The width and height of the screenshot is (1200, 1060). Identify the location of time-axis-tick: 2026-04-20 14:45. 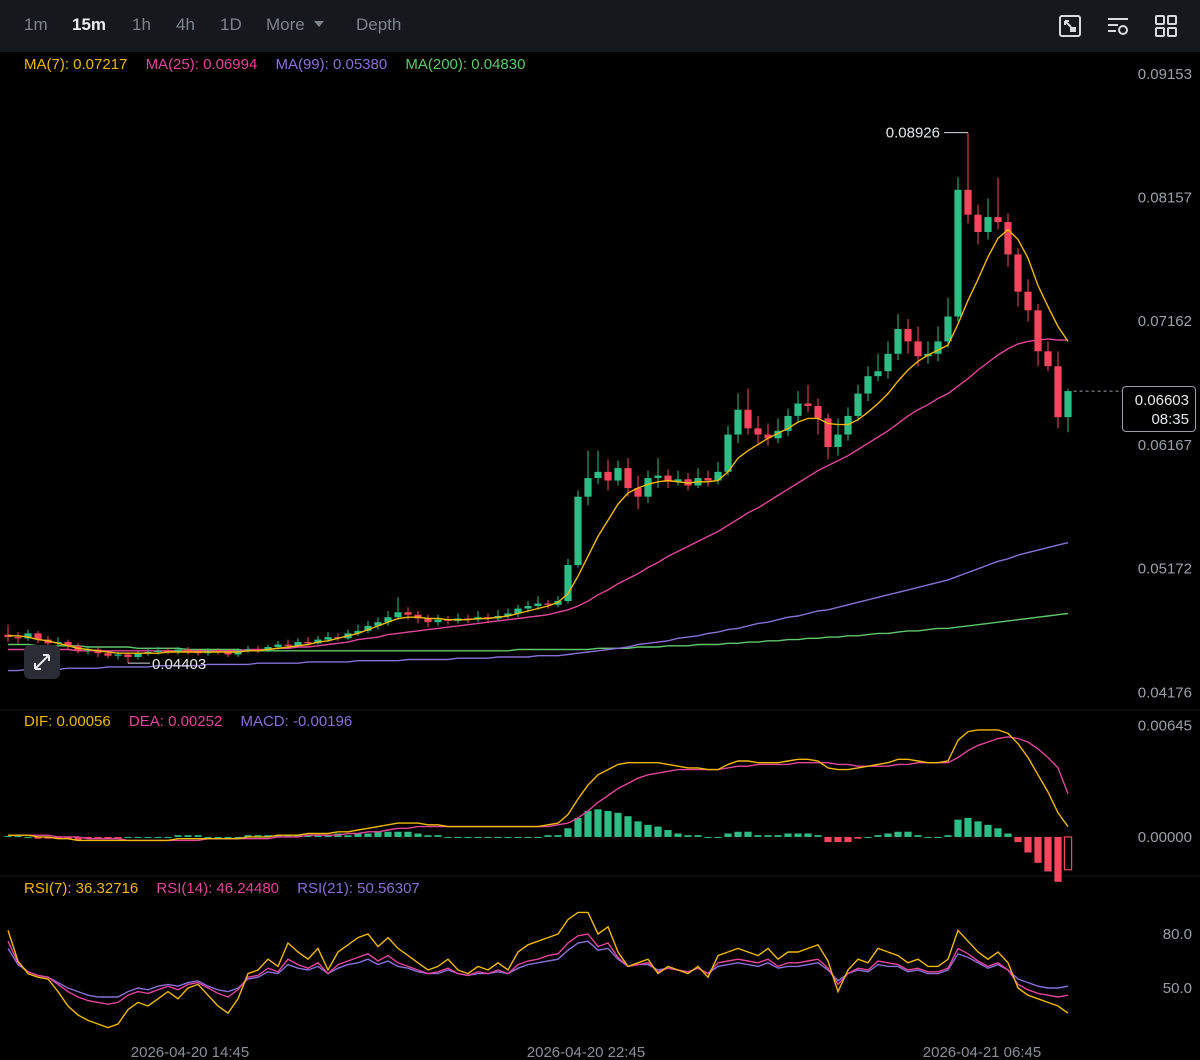
(190, 1052).